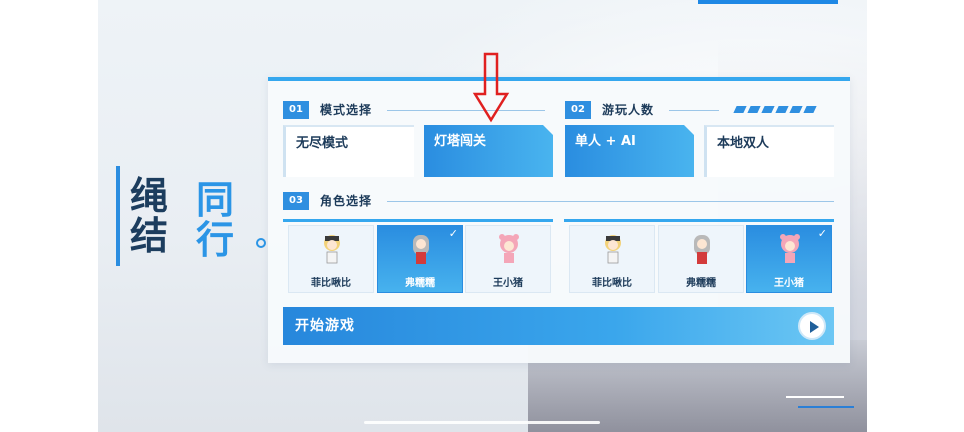 This screenshot has width=964, height=432. I want to click on mode-option-endless: 无尽模式, so click(348, 151).